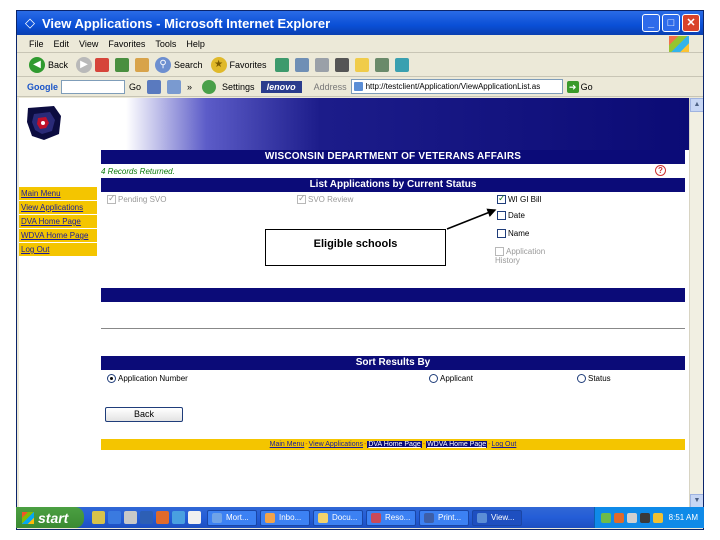 This screenshot has width=720, height=540. Describe the element at coordinates (519, 199) in the screenshot. I see `status-option-wi-gi-bill: WI GI Bill` at that location.